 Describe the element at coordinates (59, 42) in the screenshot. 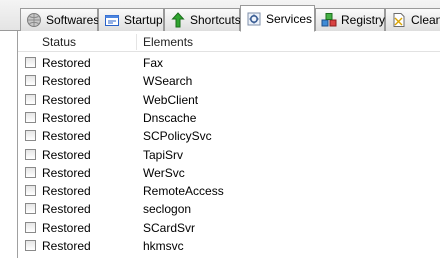

I see `column-header-status: Status` at that location.